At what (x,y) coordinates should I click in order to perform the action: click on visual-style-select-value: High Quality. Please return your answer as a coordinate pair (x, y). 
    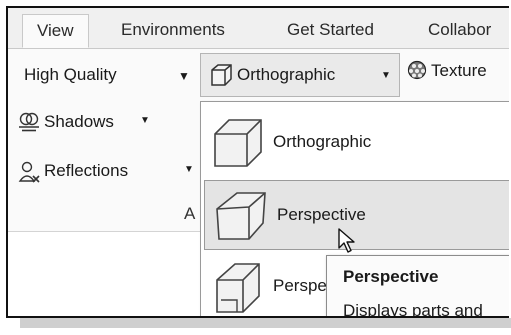
    Looking at the image, I should click on (70, 74).